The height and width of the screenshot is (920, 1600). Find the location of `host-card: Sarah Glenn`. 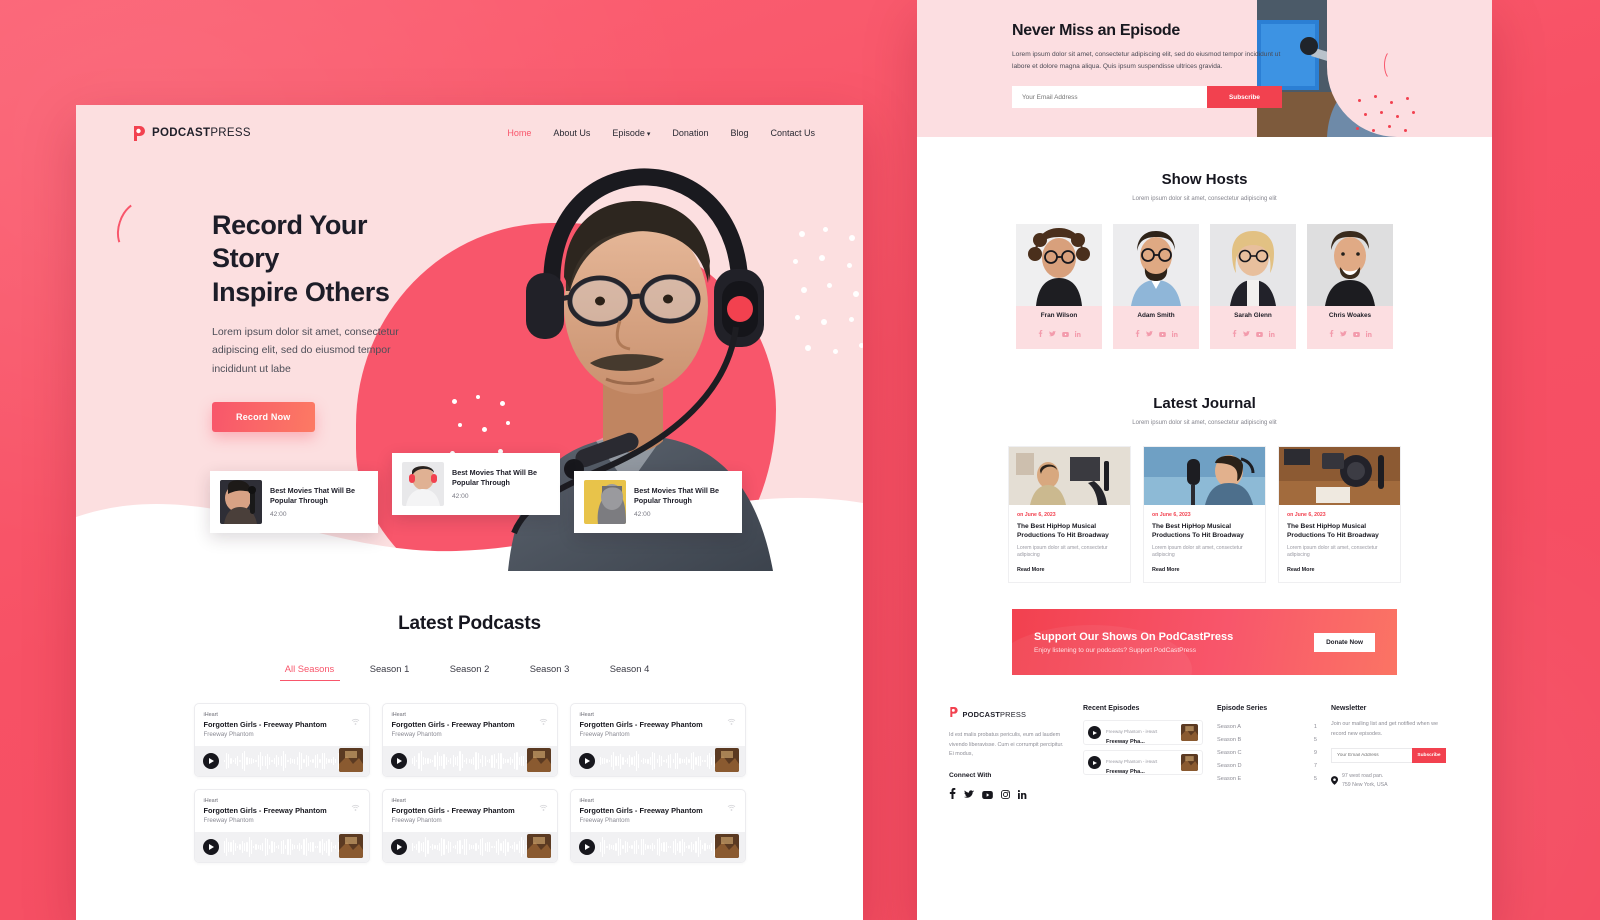

host-card: Sarah Glenn is located at coordinates (1253, 286).